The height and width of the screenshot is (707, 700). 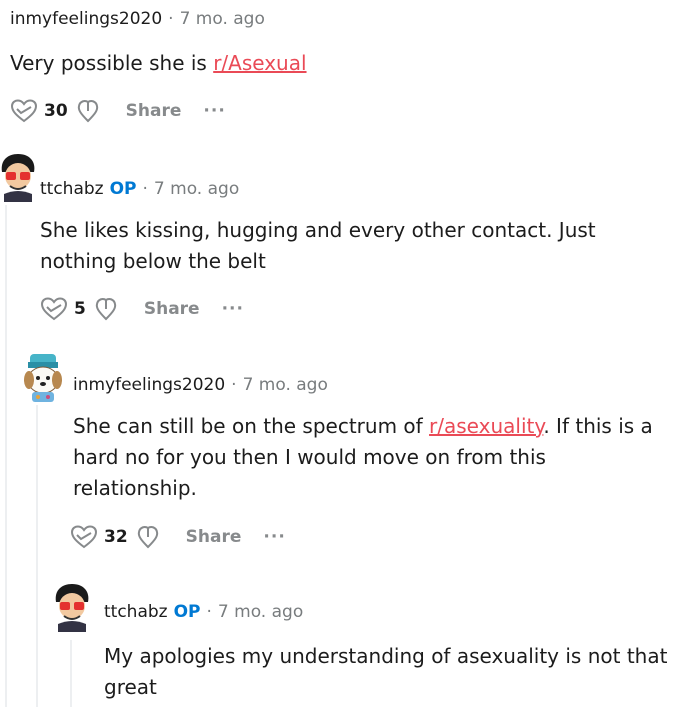 I want to click on comment-body: Very possible she is r/Asexual, so click(x=330, y=63).